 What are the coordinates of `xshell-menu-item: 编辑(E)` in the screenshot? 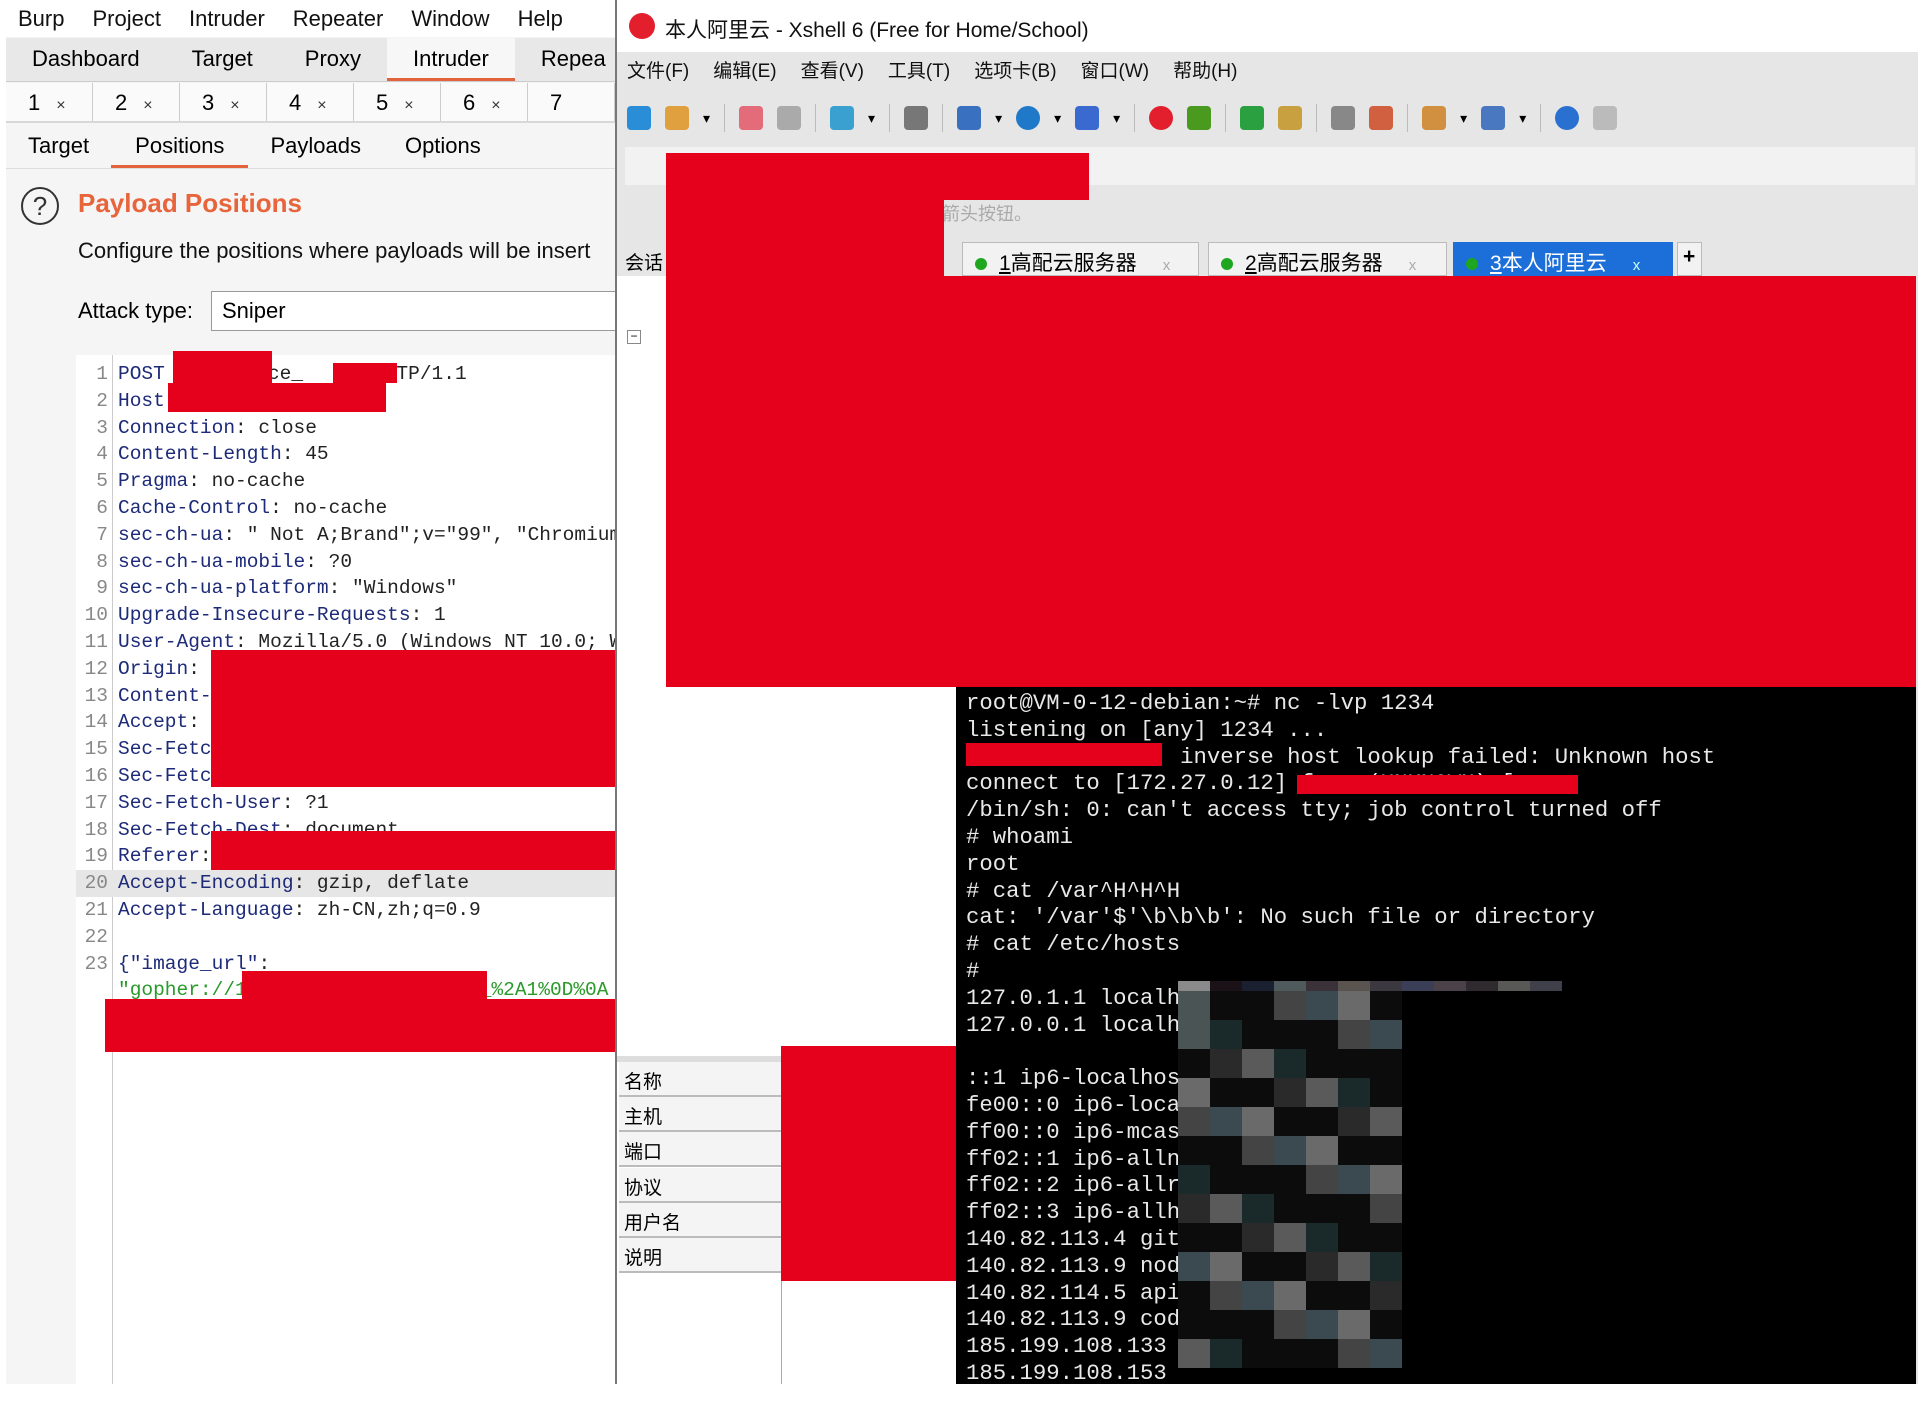 It's located at (744, 69).